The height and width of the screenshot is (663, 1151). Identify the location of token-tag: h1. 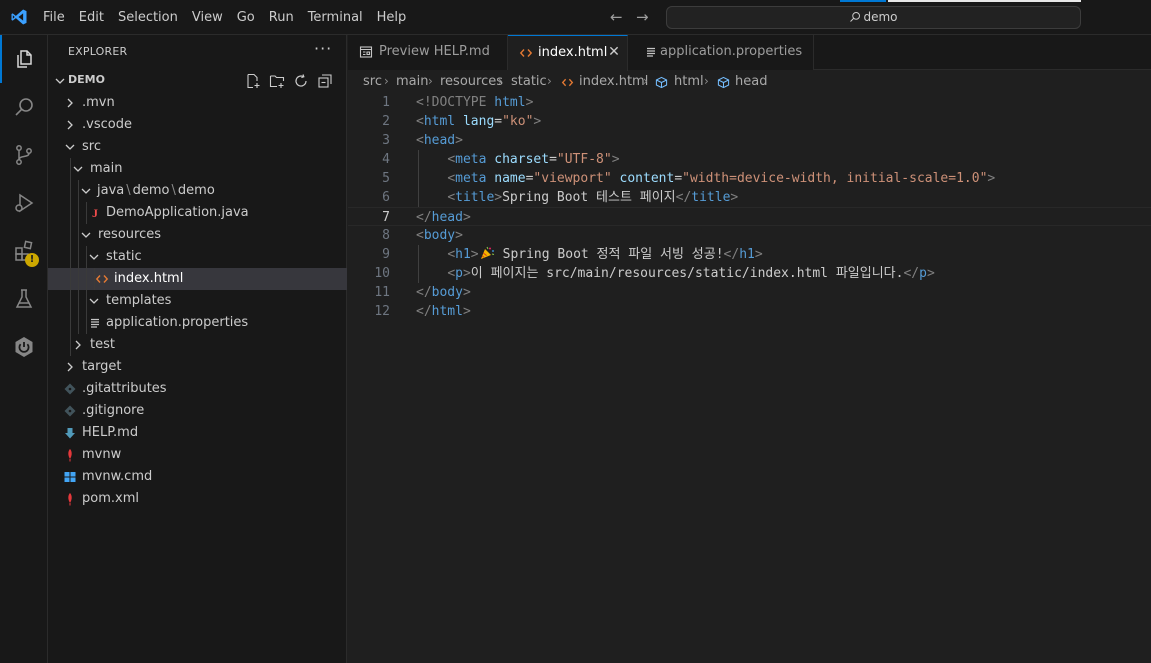
(747, 254).